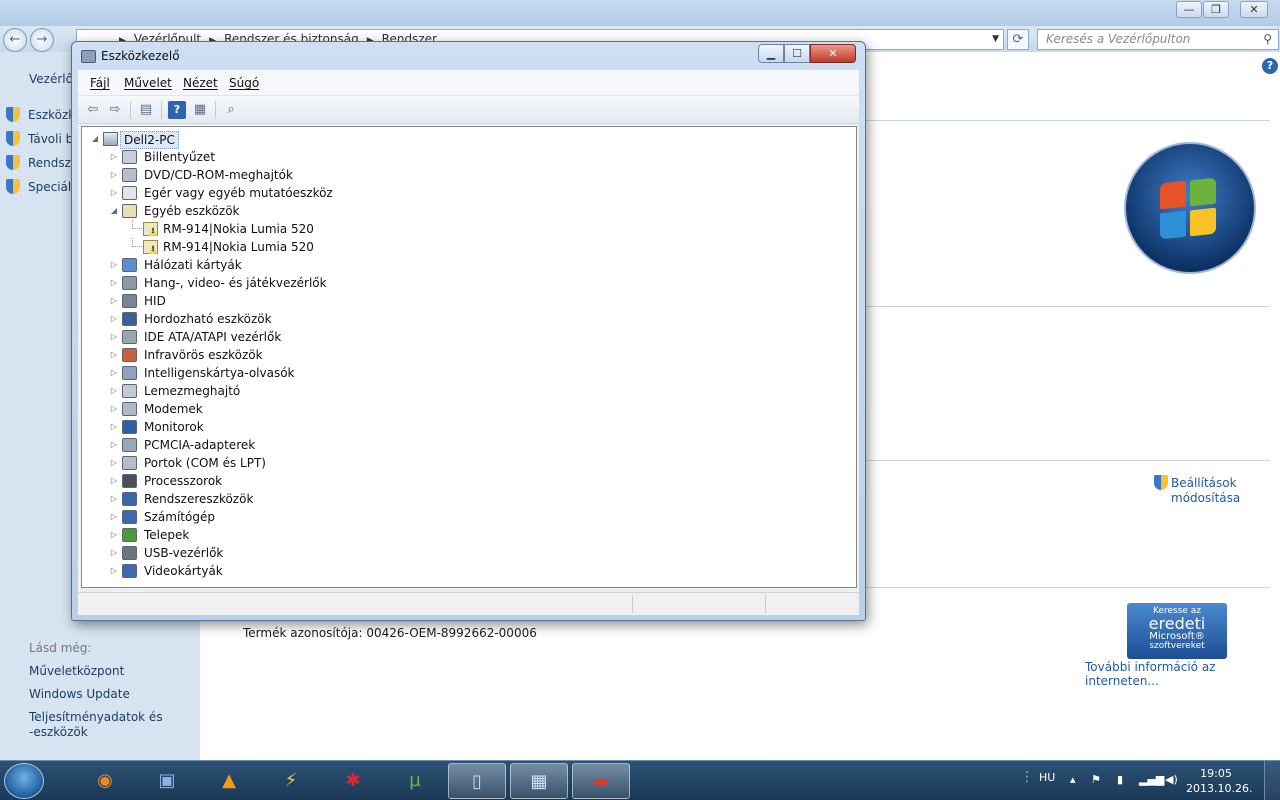 This screenshot has width=1280, height=800. Describe the element at coordinates (229, 781) in the screenshot. I see `taskbar-button-vlc: ▲` at that location.